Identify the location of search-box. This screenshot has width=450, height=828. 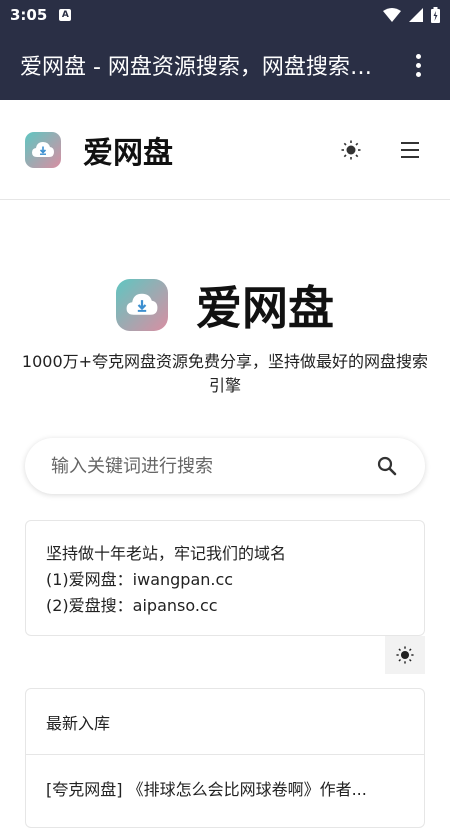
(225, 466).